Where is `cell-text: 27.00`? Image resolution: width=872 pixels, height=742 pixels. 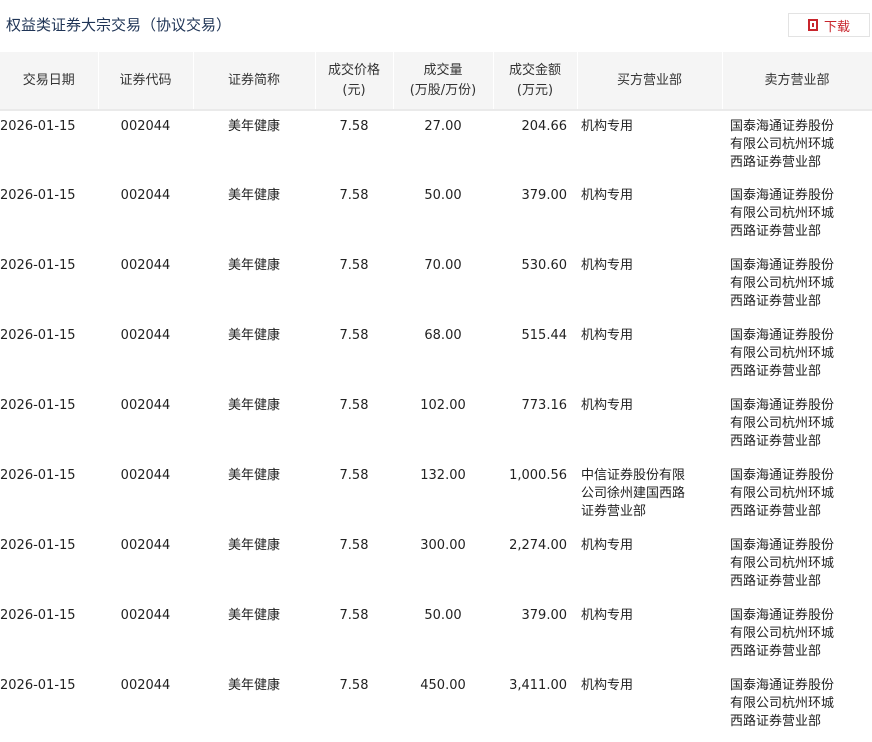
cell-text: 27.00 is located at coordinates (443, 126).